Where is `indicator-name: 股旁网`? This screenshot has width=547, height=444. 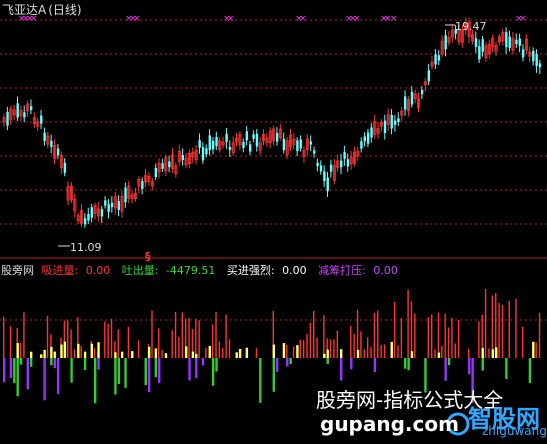 indicator-name: 股旁网 is located at coordinates (17, 270).